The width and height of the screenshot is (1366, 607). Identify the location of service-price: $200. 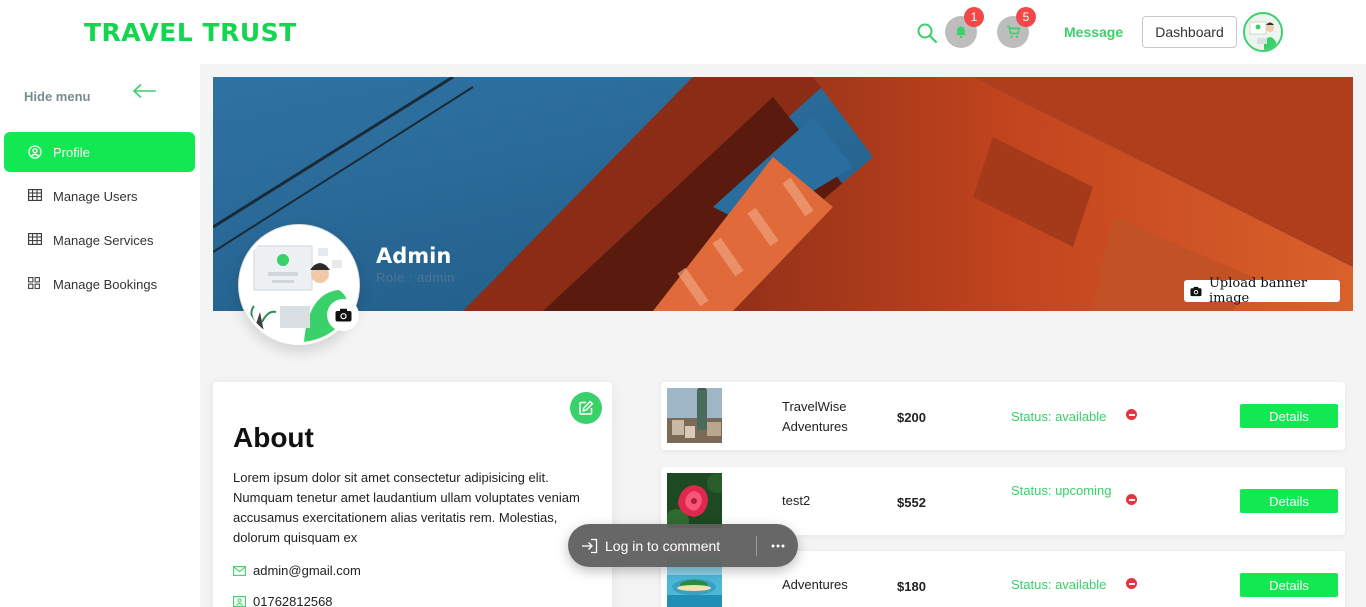
(911, 417).